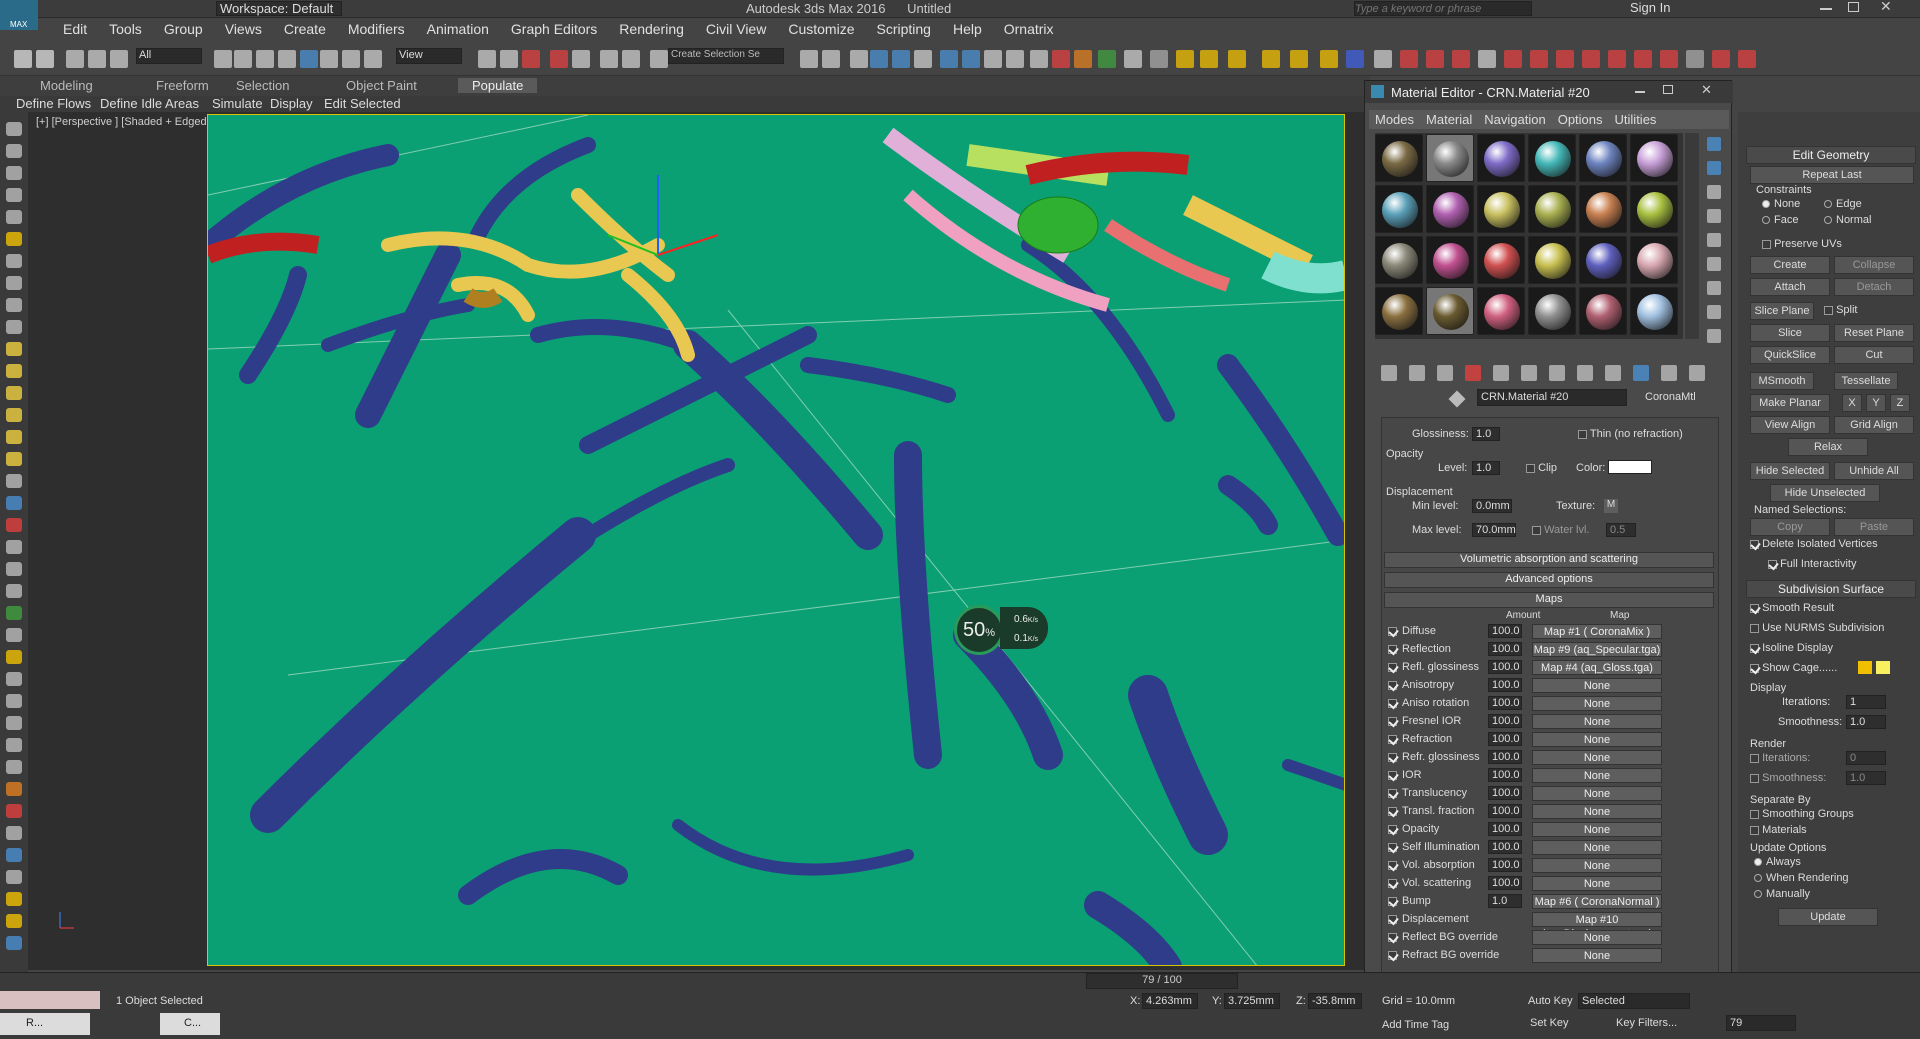  Describe the element at coordinates (1170, 1001) in the screenshot. I see `x-coord-field: 4.263mm` at that location.